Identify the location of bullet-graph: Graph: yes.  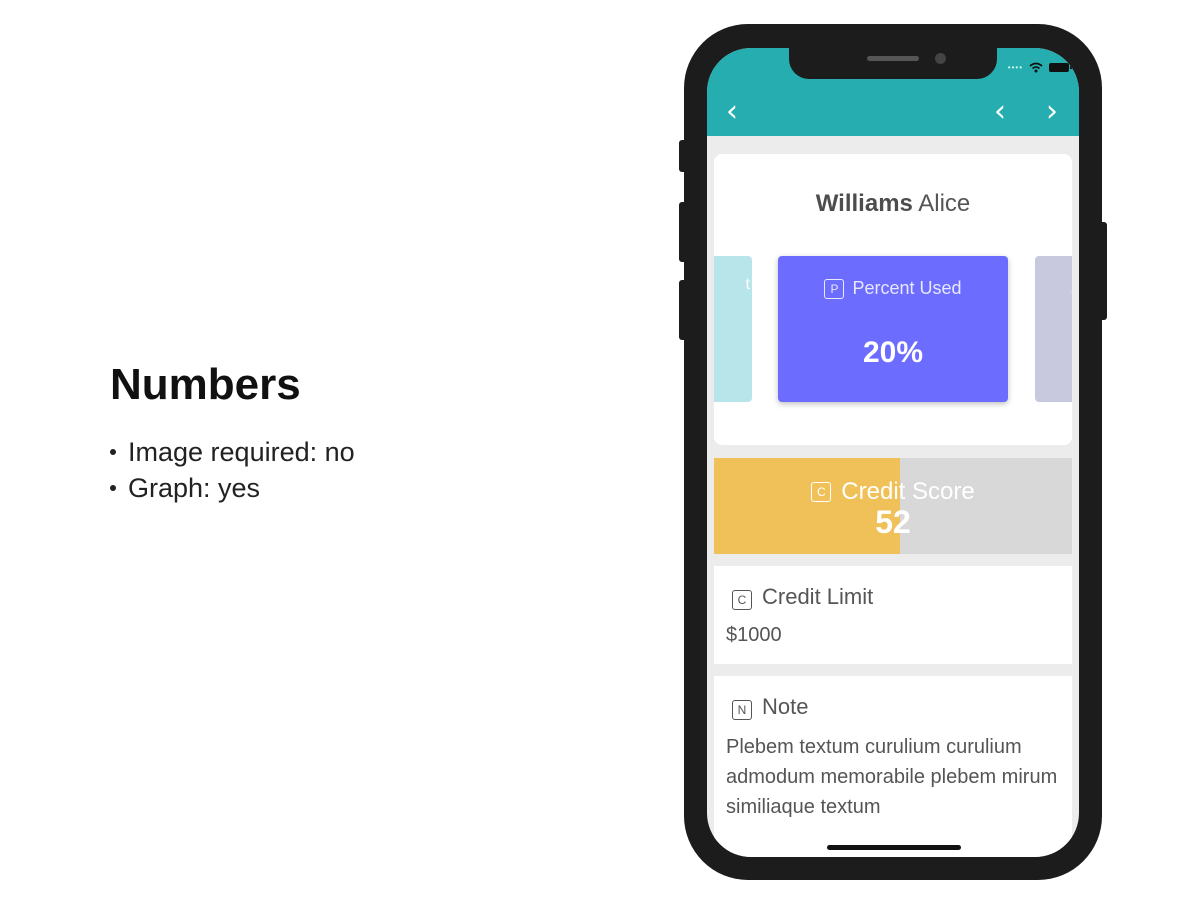
(232, 488).